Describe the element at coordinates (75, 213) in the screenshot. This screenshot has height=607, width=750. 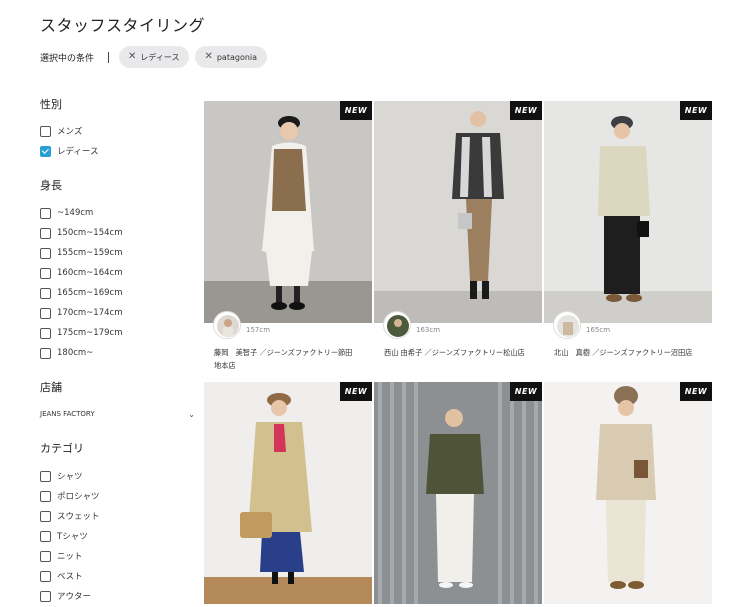
I see `checkbox-label: ~149cm` at that location.